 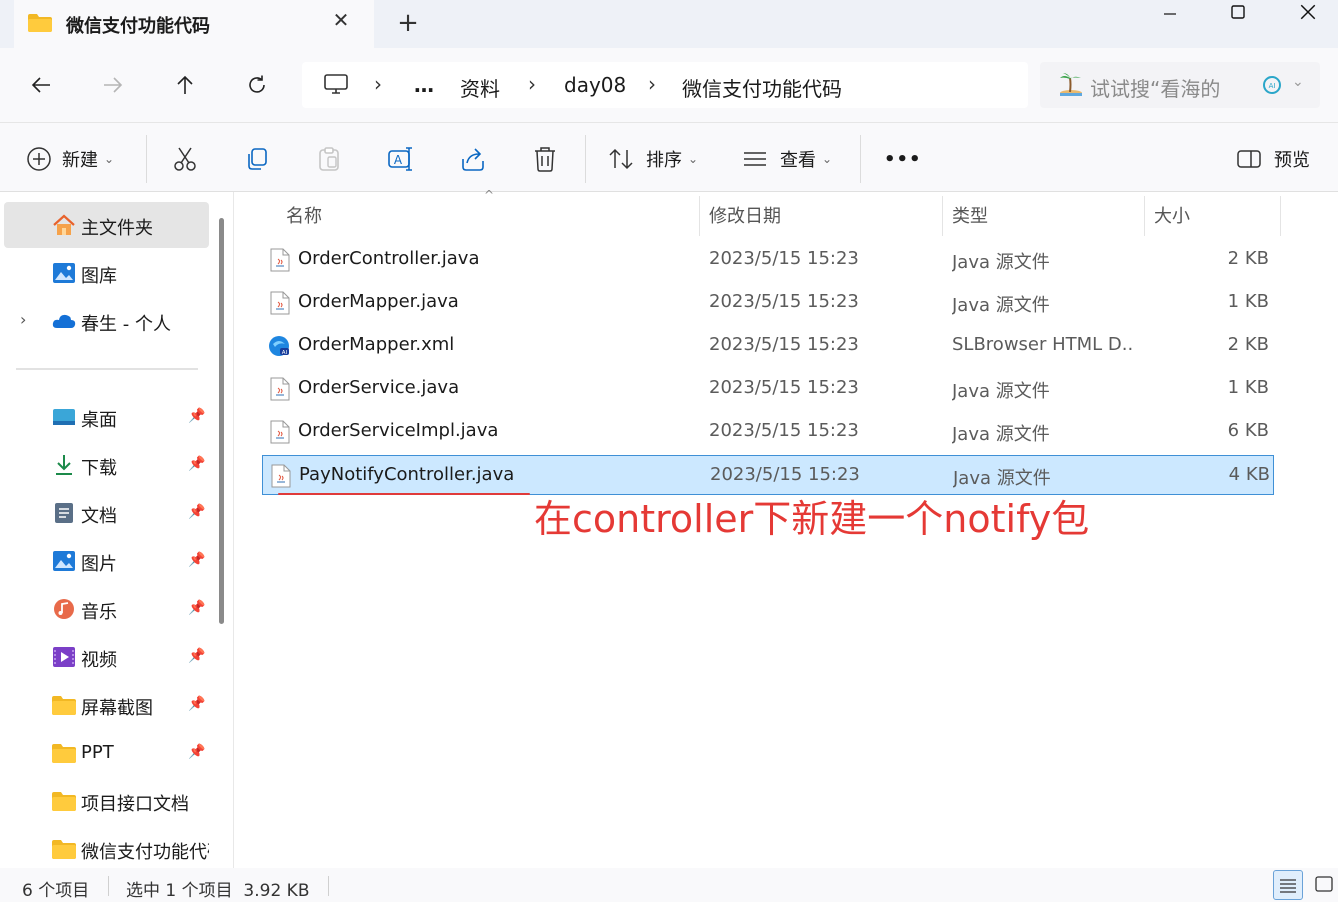 What do you see at coordinates (1248, 387) in the screenshot?
I see `file-size: 1 KB` at bounding box center [1248, 387].